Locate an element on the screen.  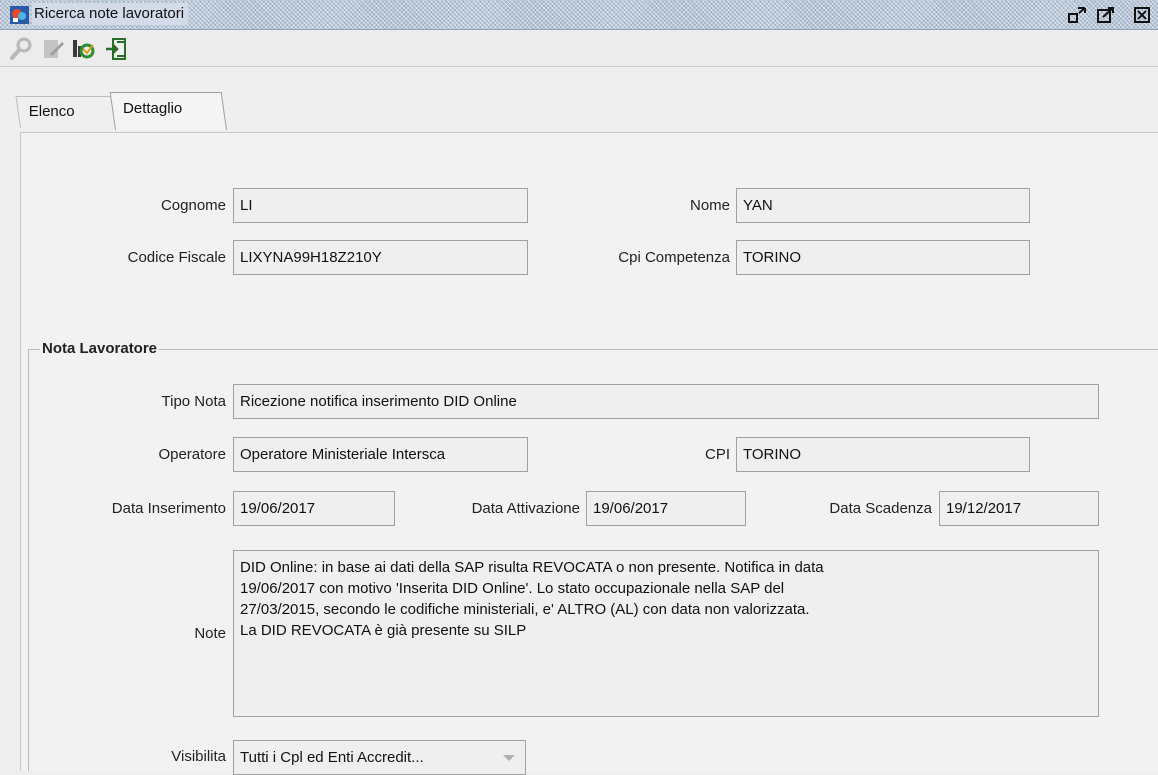
cognome-label: Cognome is located at coordinates (193, 205).